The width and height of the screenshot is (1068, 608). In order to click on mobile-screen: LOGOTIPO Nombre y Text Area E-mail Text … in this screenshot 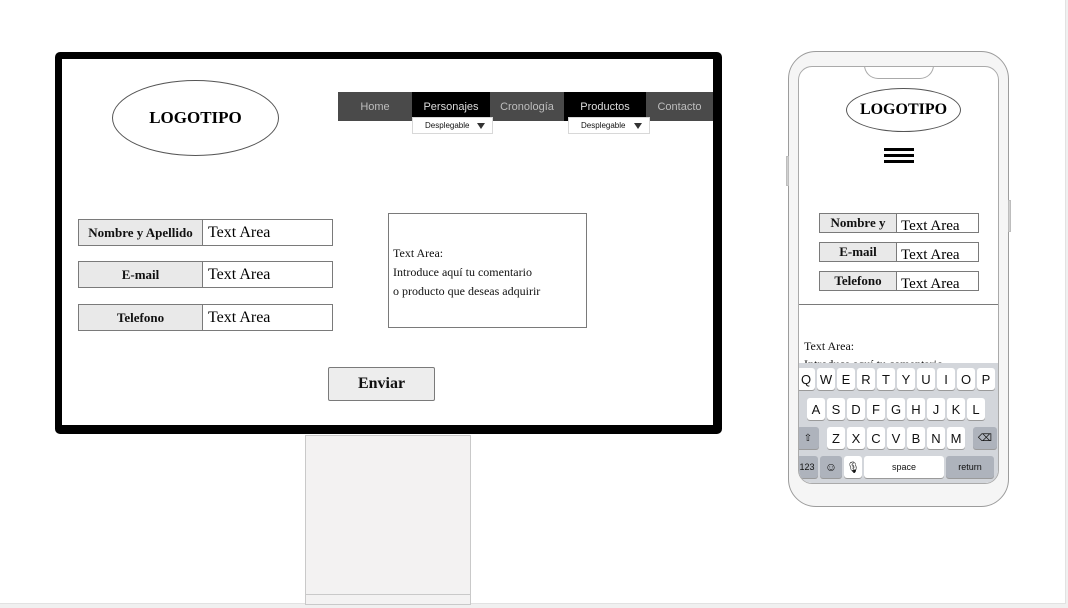, I will do `click(898, 275)`.